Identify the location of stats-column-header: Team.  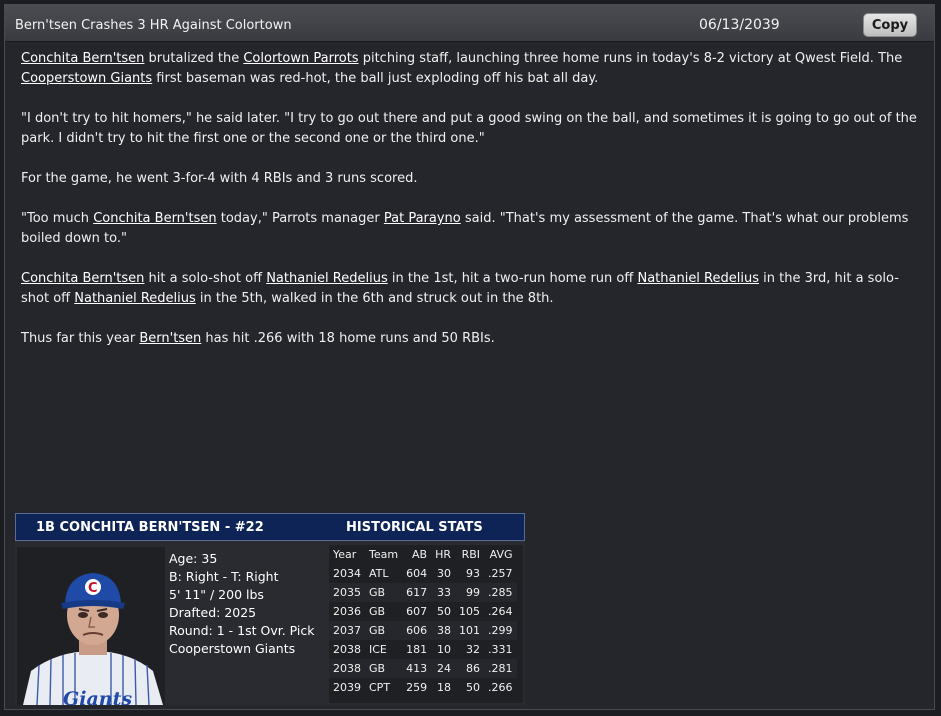
(384, 554).